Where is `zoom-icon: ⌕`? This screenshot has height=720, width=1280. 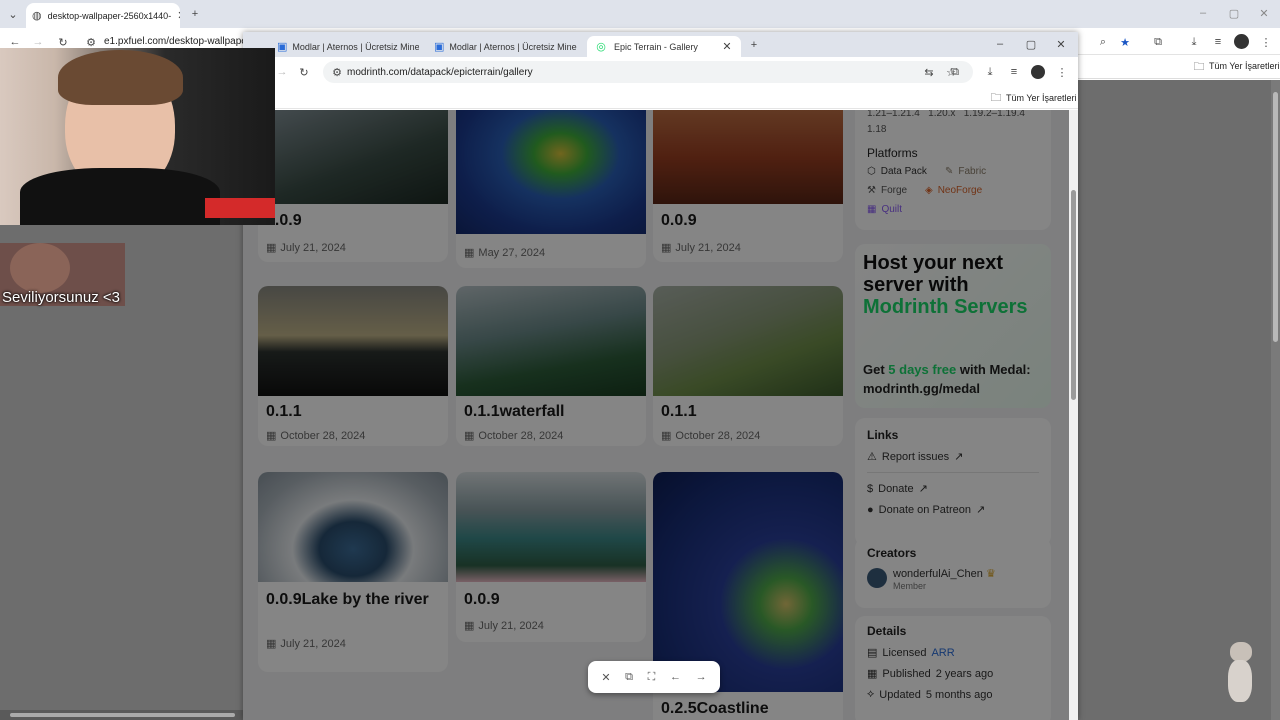 zoom-icon: ⌕ is located at coordinates (1103, 42).